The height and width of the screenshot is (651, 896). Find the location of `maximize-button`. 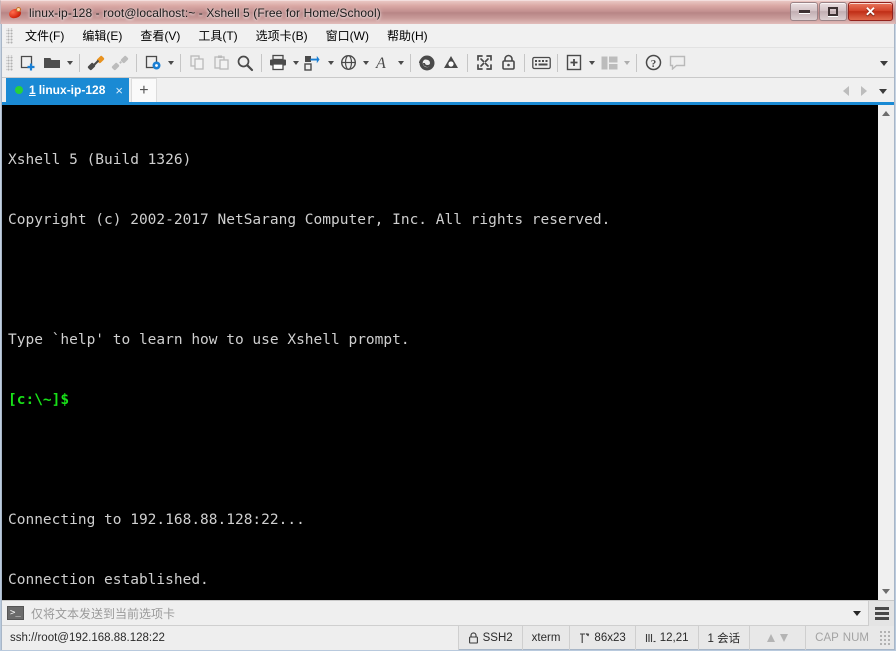

maximize-button is located at coordinates (833, 11).